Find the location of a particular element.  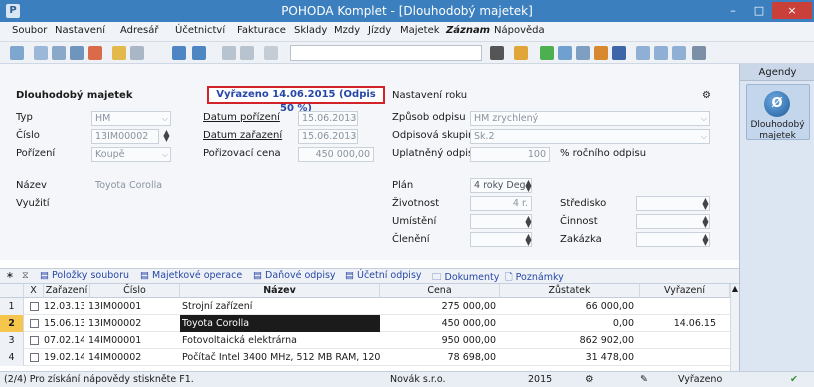

tab-danove-odpisy: ▤ Daňové odpisy is located at coordinates (294, 275).